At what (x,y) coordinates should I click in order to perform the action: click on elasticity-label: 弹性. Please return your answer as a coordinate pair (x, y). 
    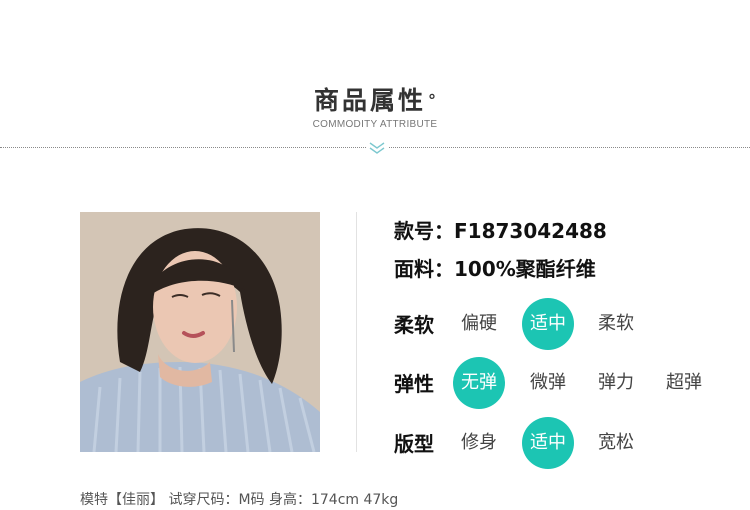
    Looking at the image, I should click on (414, 384).